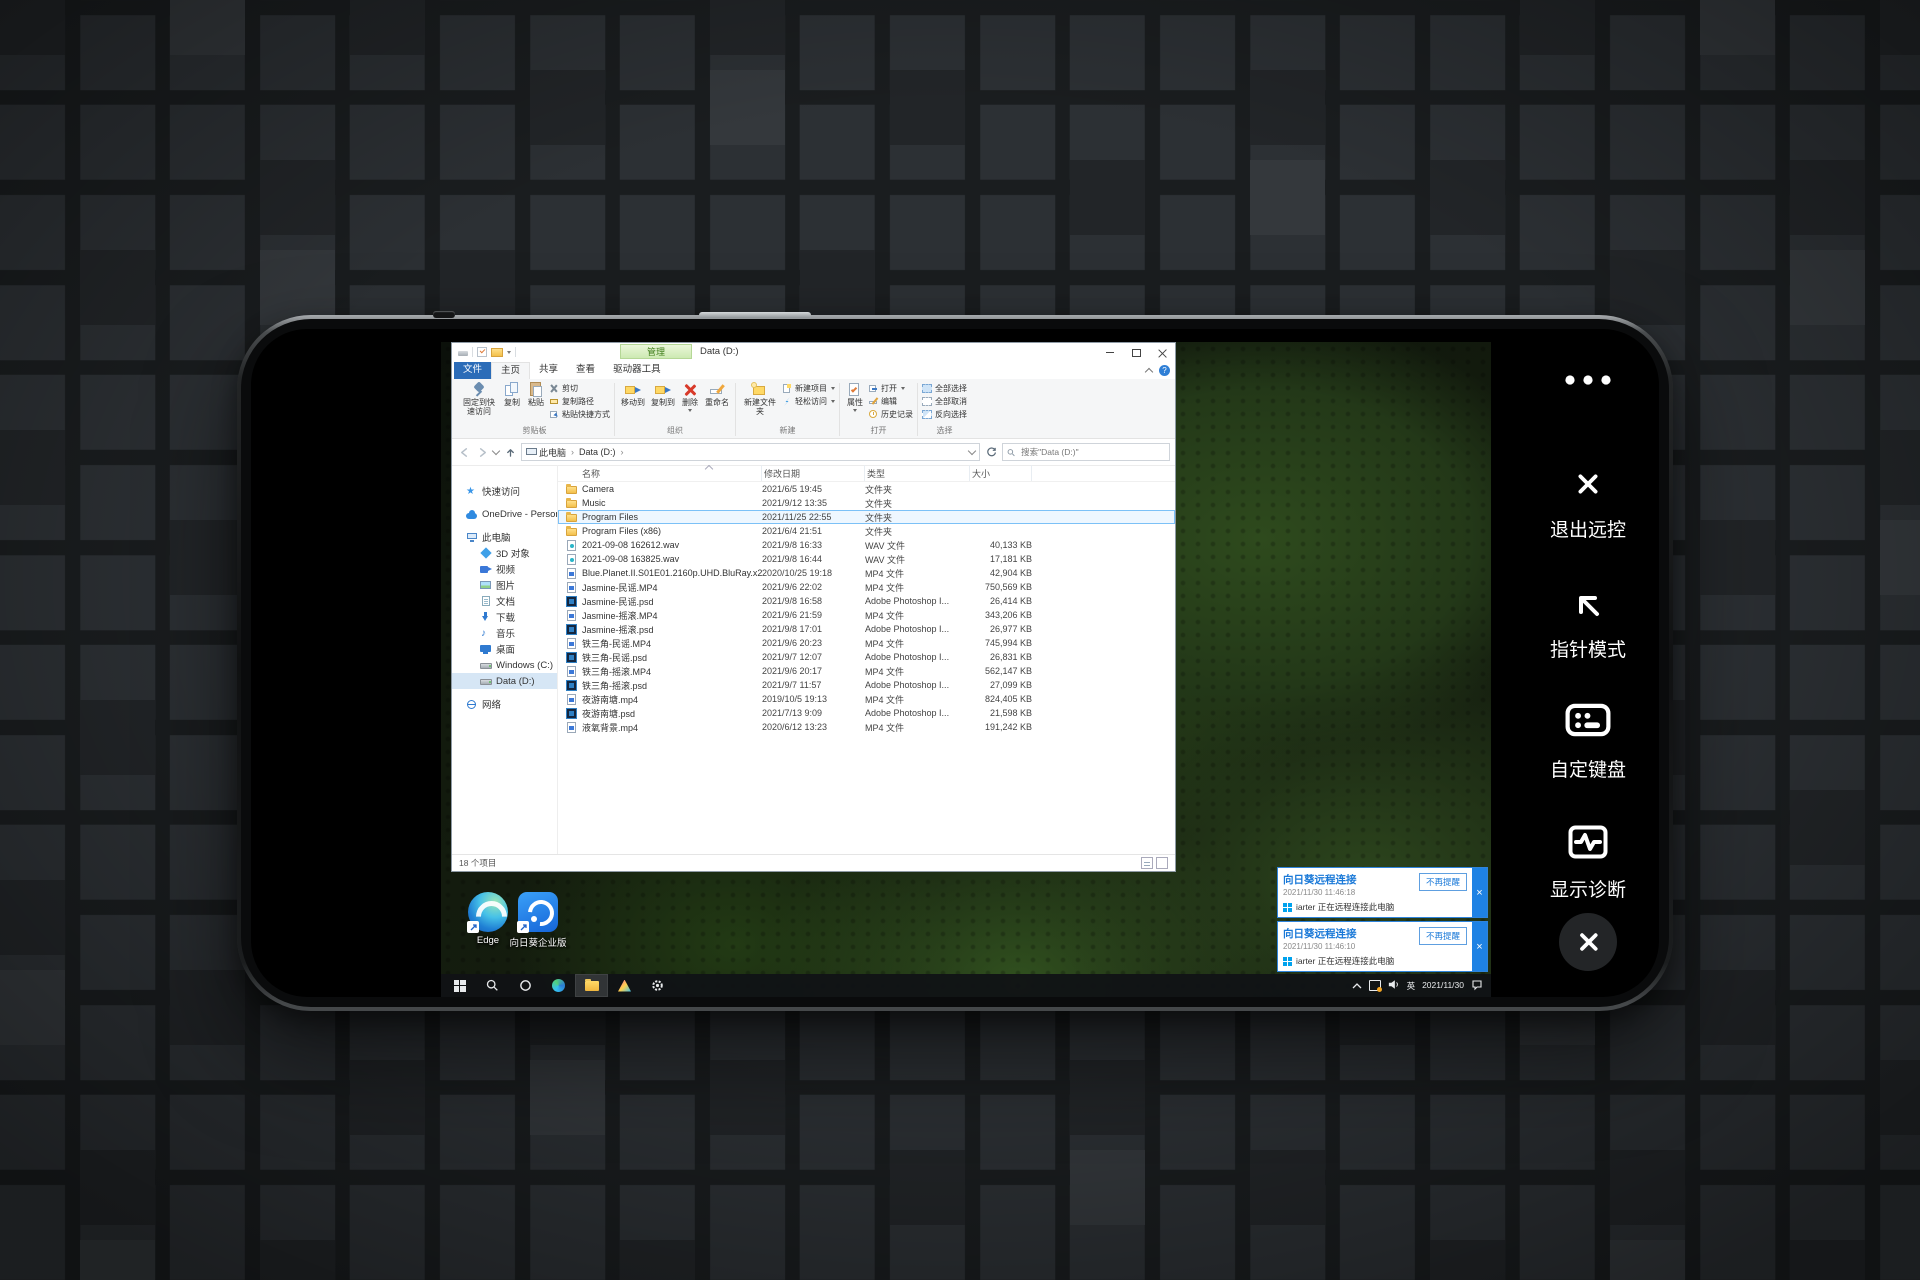  What do you see at coordinates (866, 671) in the screenshot?
I see `file-row: 铁三角-摇滚.MP4 2021/9/6 20:17 MP4 文件 562,147 KB` at bounding box center [866, 671].